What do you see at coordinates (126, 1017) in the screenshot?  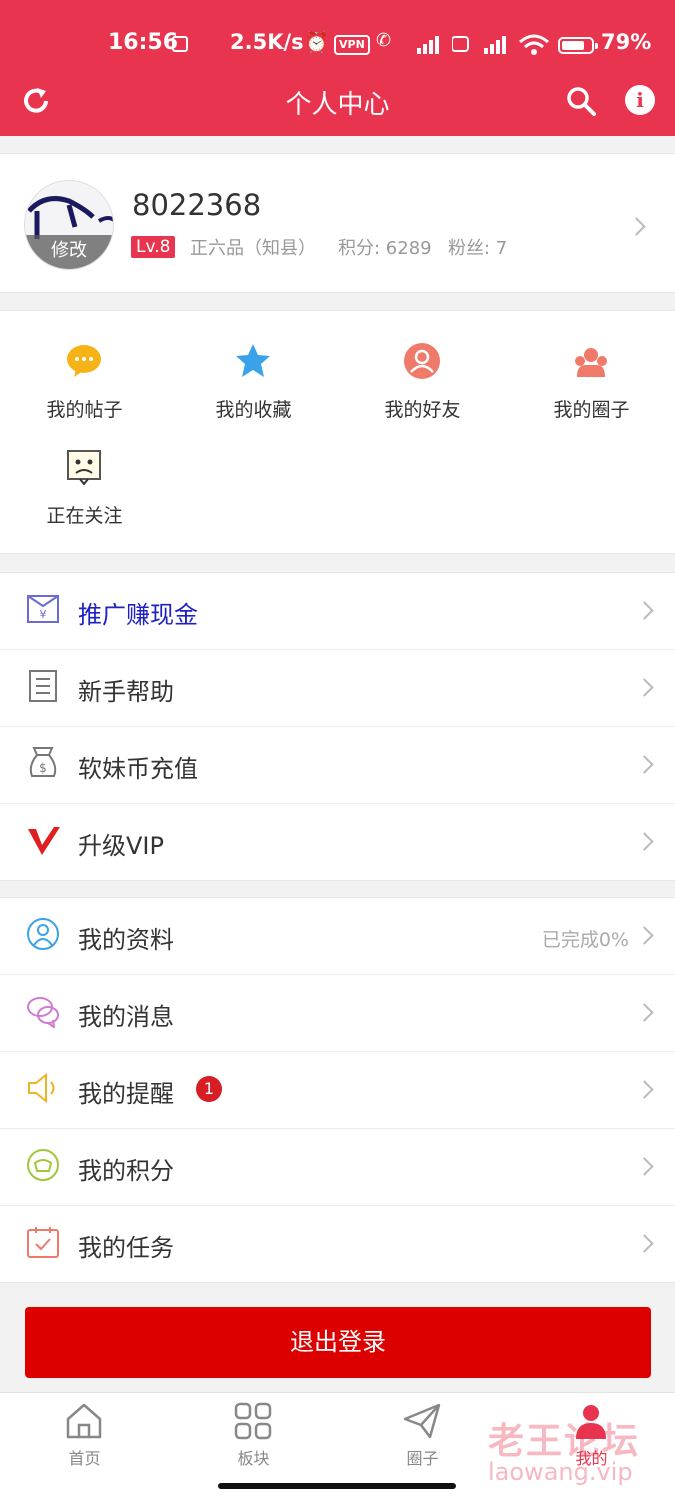 I see `menu-item-label: 我的消息` at bounding box center [126, 1017].